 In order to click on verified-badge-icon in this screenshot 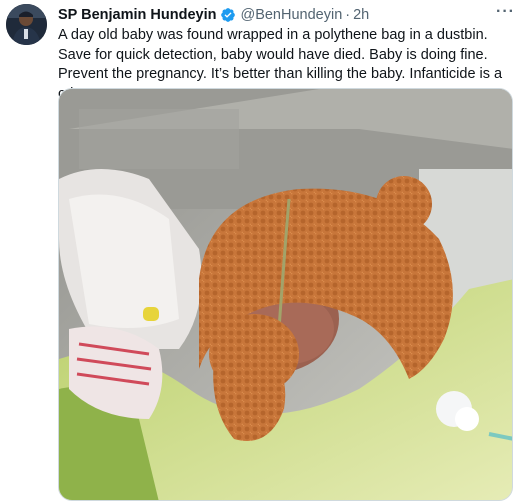, I will do `click(228, 15)`.